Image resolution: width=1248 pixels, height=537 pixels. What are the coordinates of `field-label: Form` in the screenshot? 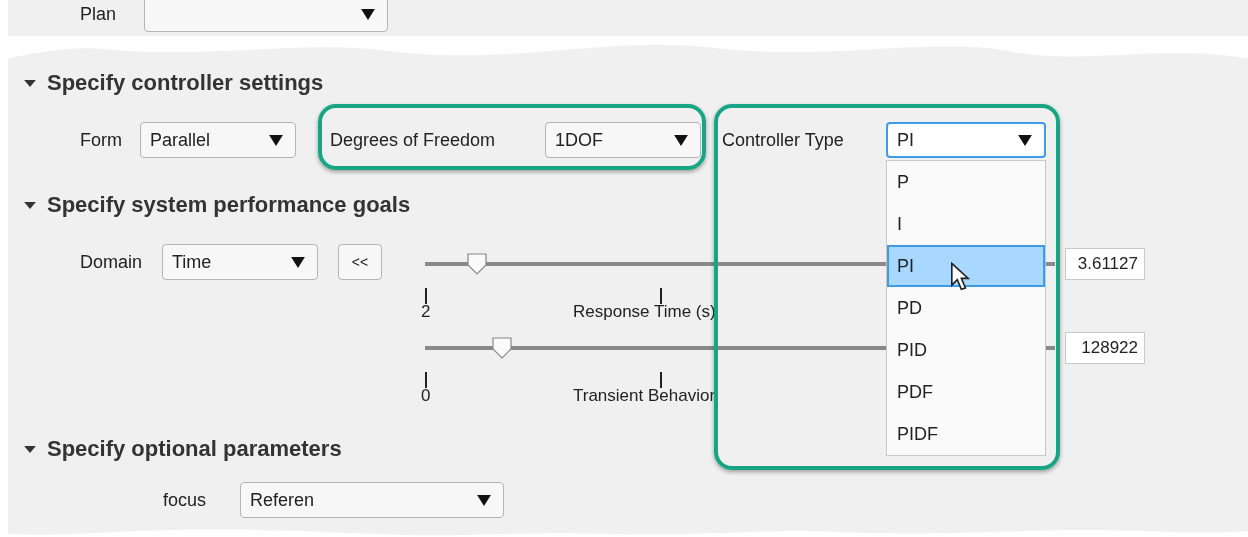 It's located at (101, 140).